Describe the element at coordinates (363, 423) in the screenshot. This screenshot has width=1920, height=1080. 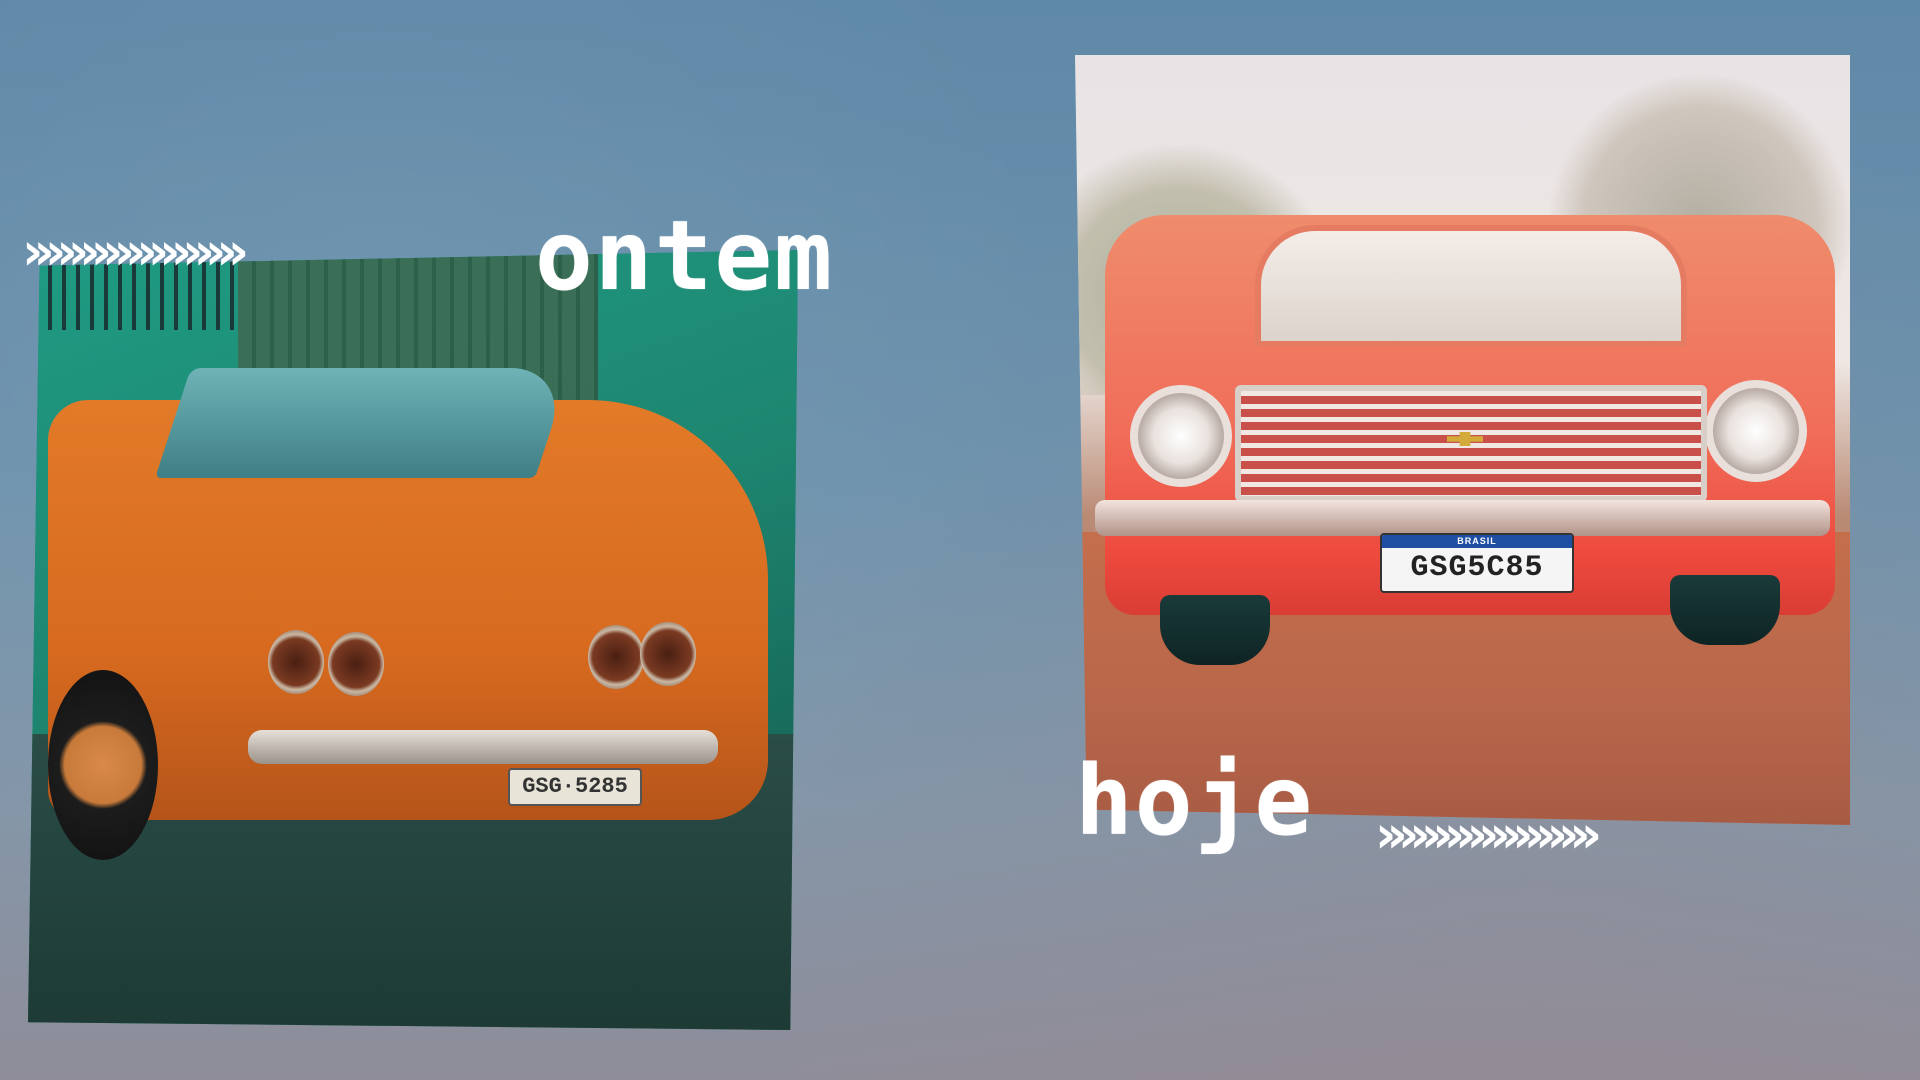
I see `car-rear-window` at that location.